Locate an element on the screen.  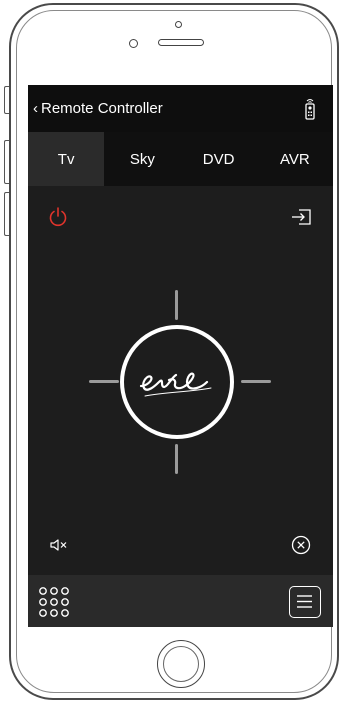
side-button-silent is located at coordinates (6, 100).